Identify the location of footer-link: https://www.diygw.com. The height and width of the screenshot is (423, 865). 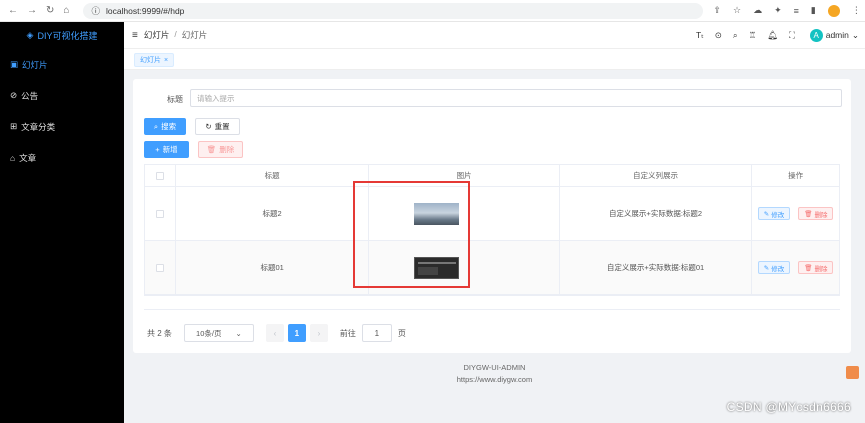
(494, 380).